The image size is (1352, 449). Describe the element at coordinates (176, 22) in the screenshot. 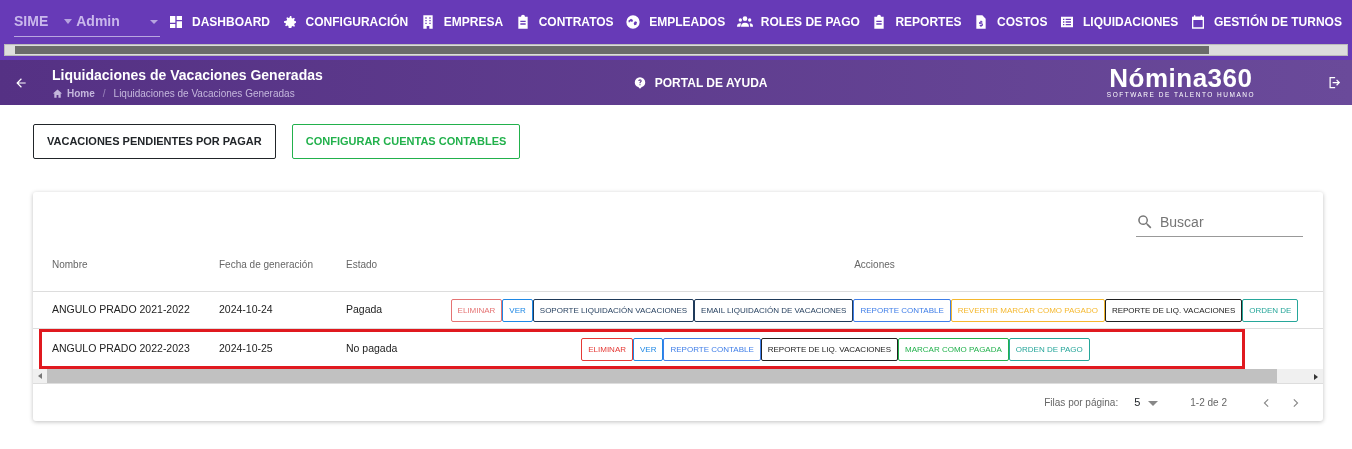

I see `dashboard-icon` at that location.